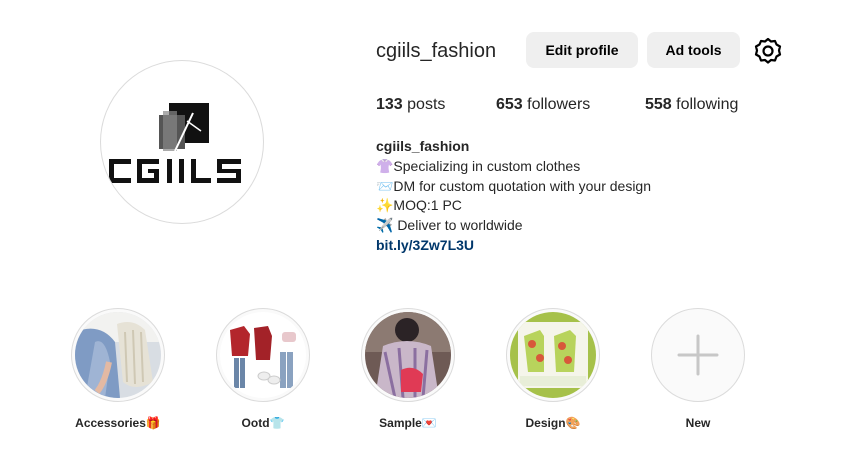  I want to click on plus-icon, so click(698, 355).